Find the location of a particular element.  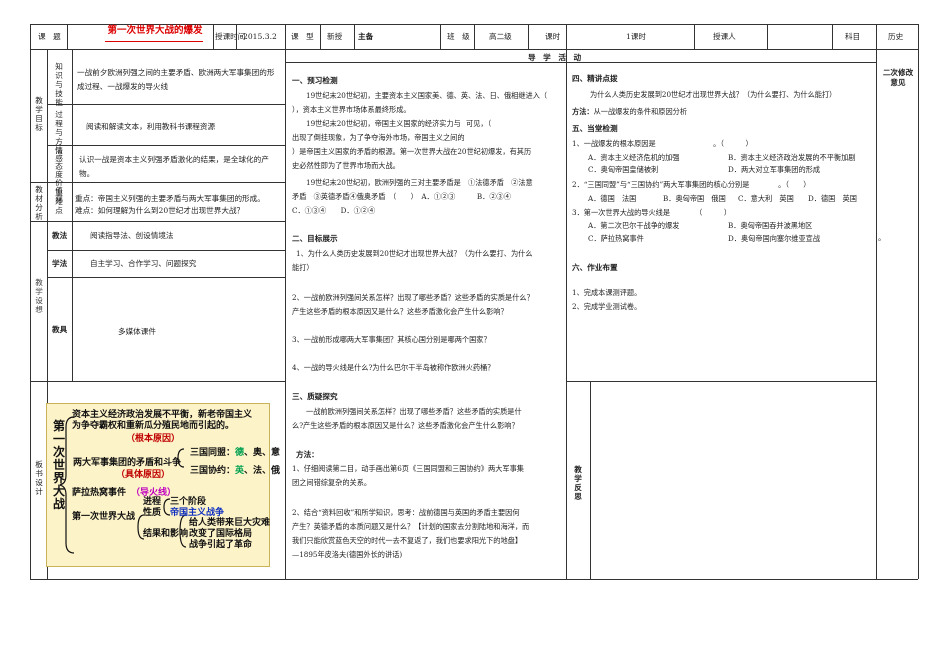

subject-label: 科目 is located at coordinates (853, 36).